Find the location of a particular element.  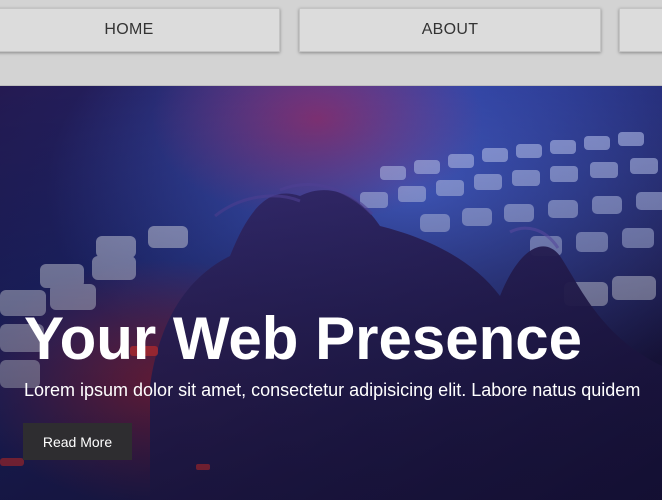

nav-item-home: HOME is located at coordinates (140, 30).